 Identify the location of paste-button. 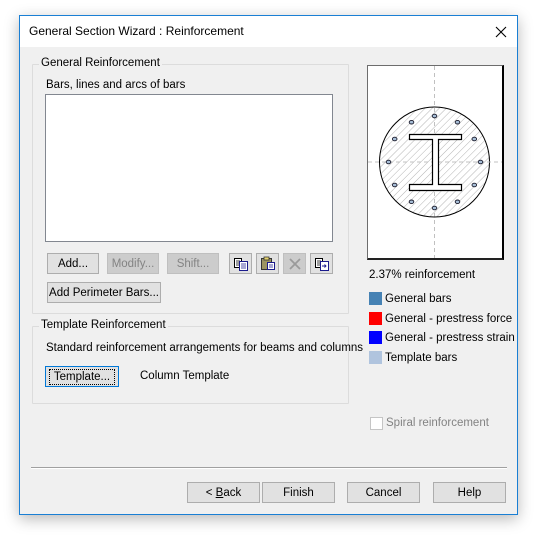
(267, 263).